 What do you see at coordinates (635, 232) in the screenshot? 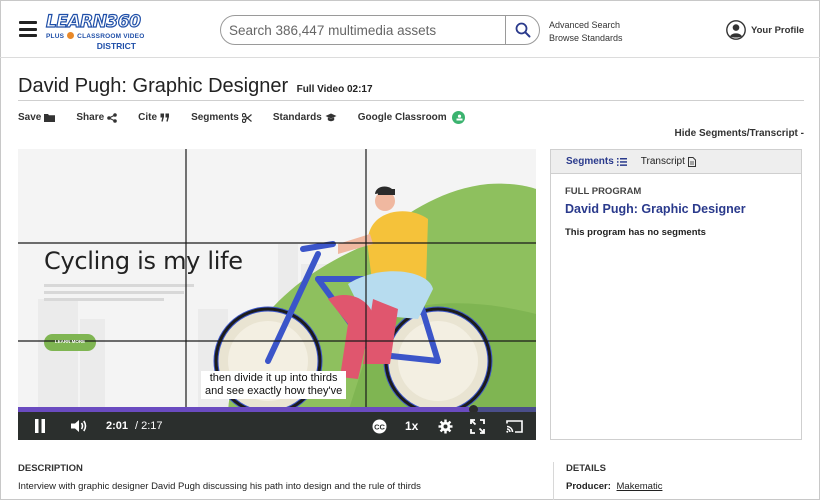
I see `no-segments-note: This program has no segments` at bounding box center [635, 232].